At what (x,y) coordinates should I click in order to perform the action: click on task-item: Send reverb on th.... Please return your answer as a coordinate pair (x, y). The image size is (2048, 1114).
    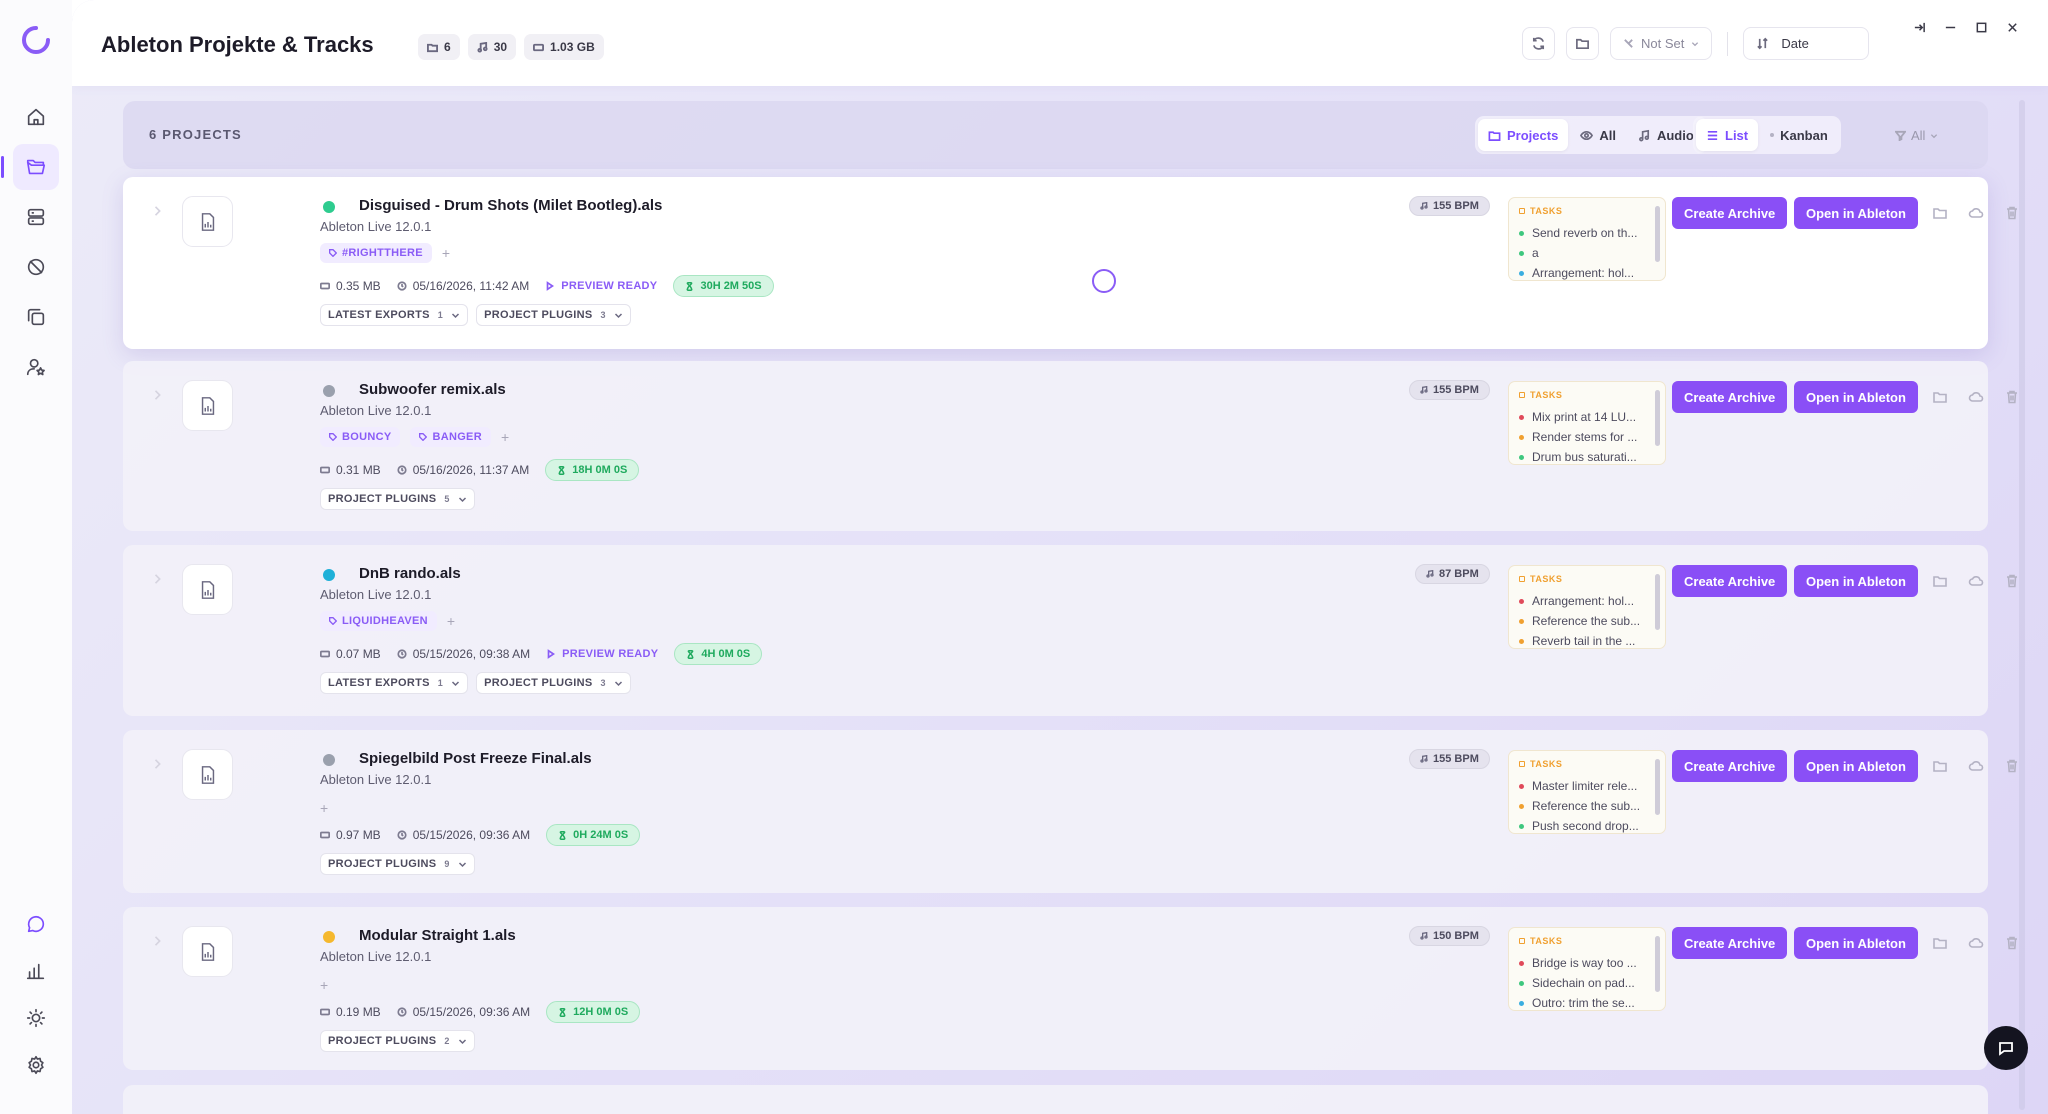
    Looking at the image, I should click on (1584, 233).